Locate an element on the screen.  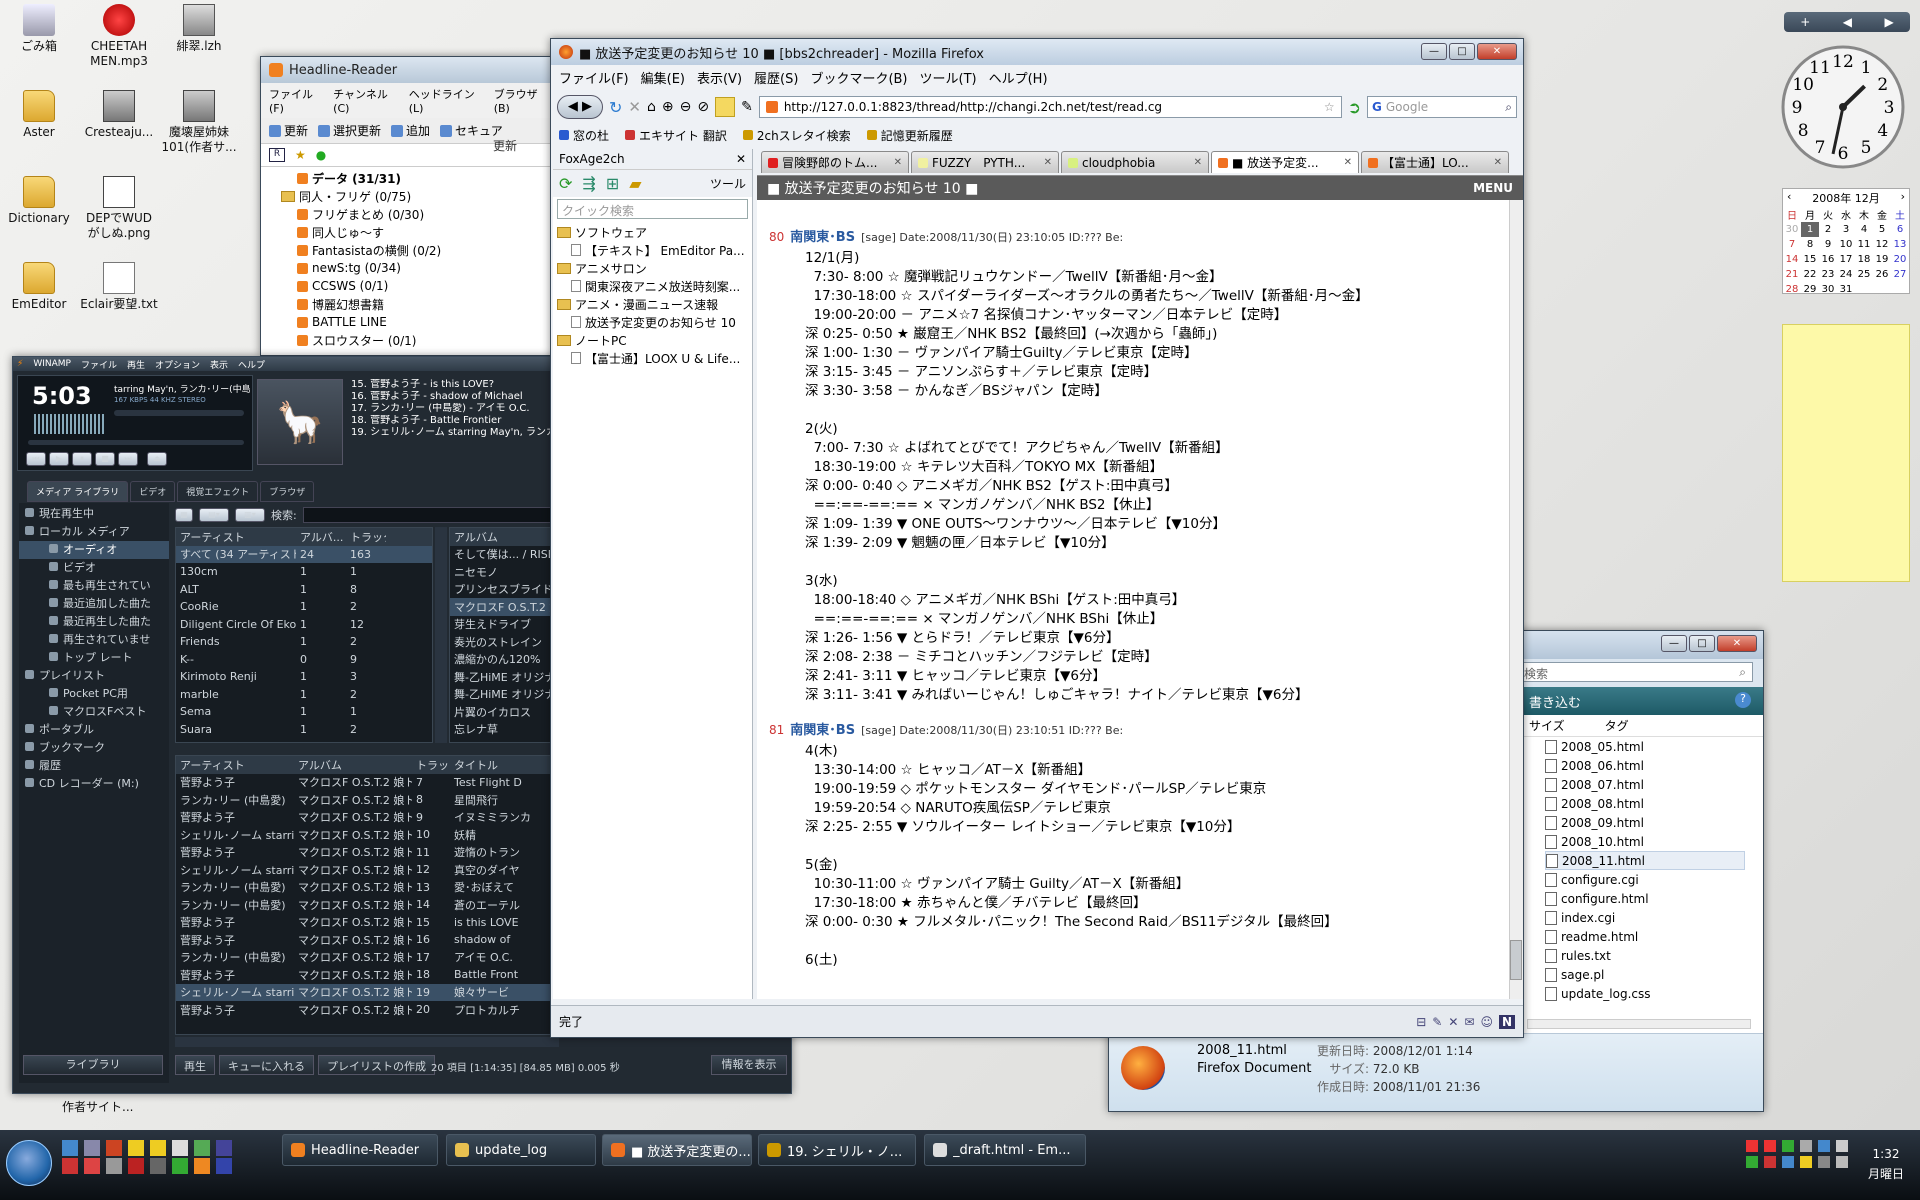
channel-item: 同人じゅ～す is located at coordinates (410, 232).